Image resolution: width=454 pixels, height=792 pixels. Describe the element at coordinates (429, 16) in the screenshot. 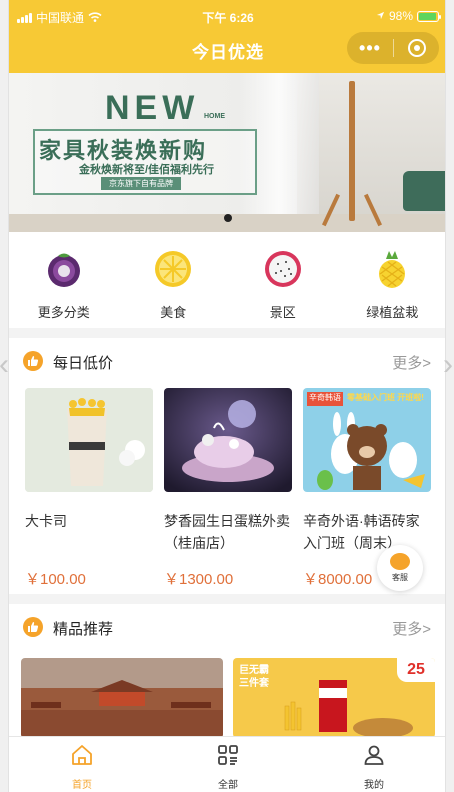

I see `battery-icon` at that location.